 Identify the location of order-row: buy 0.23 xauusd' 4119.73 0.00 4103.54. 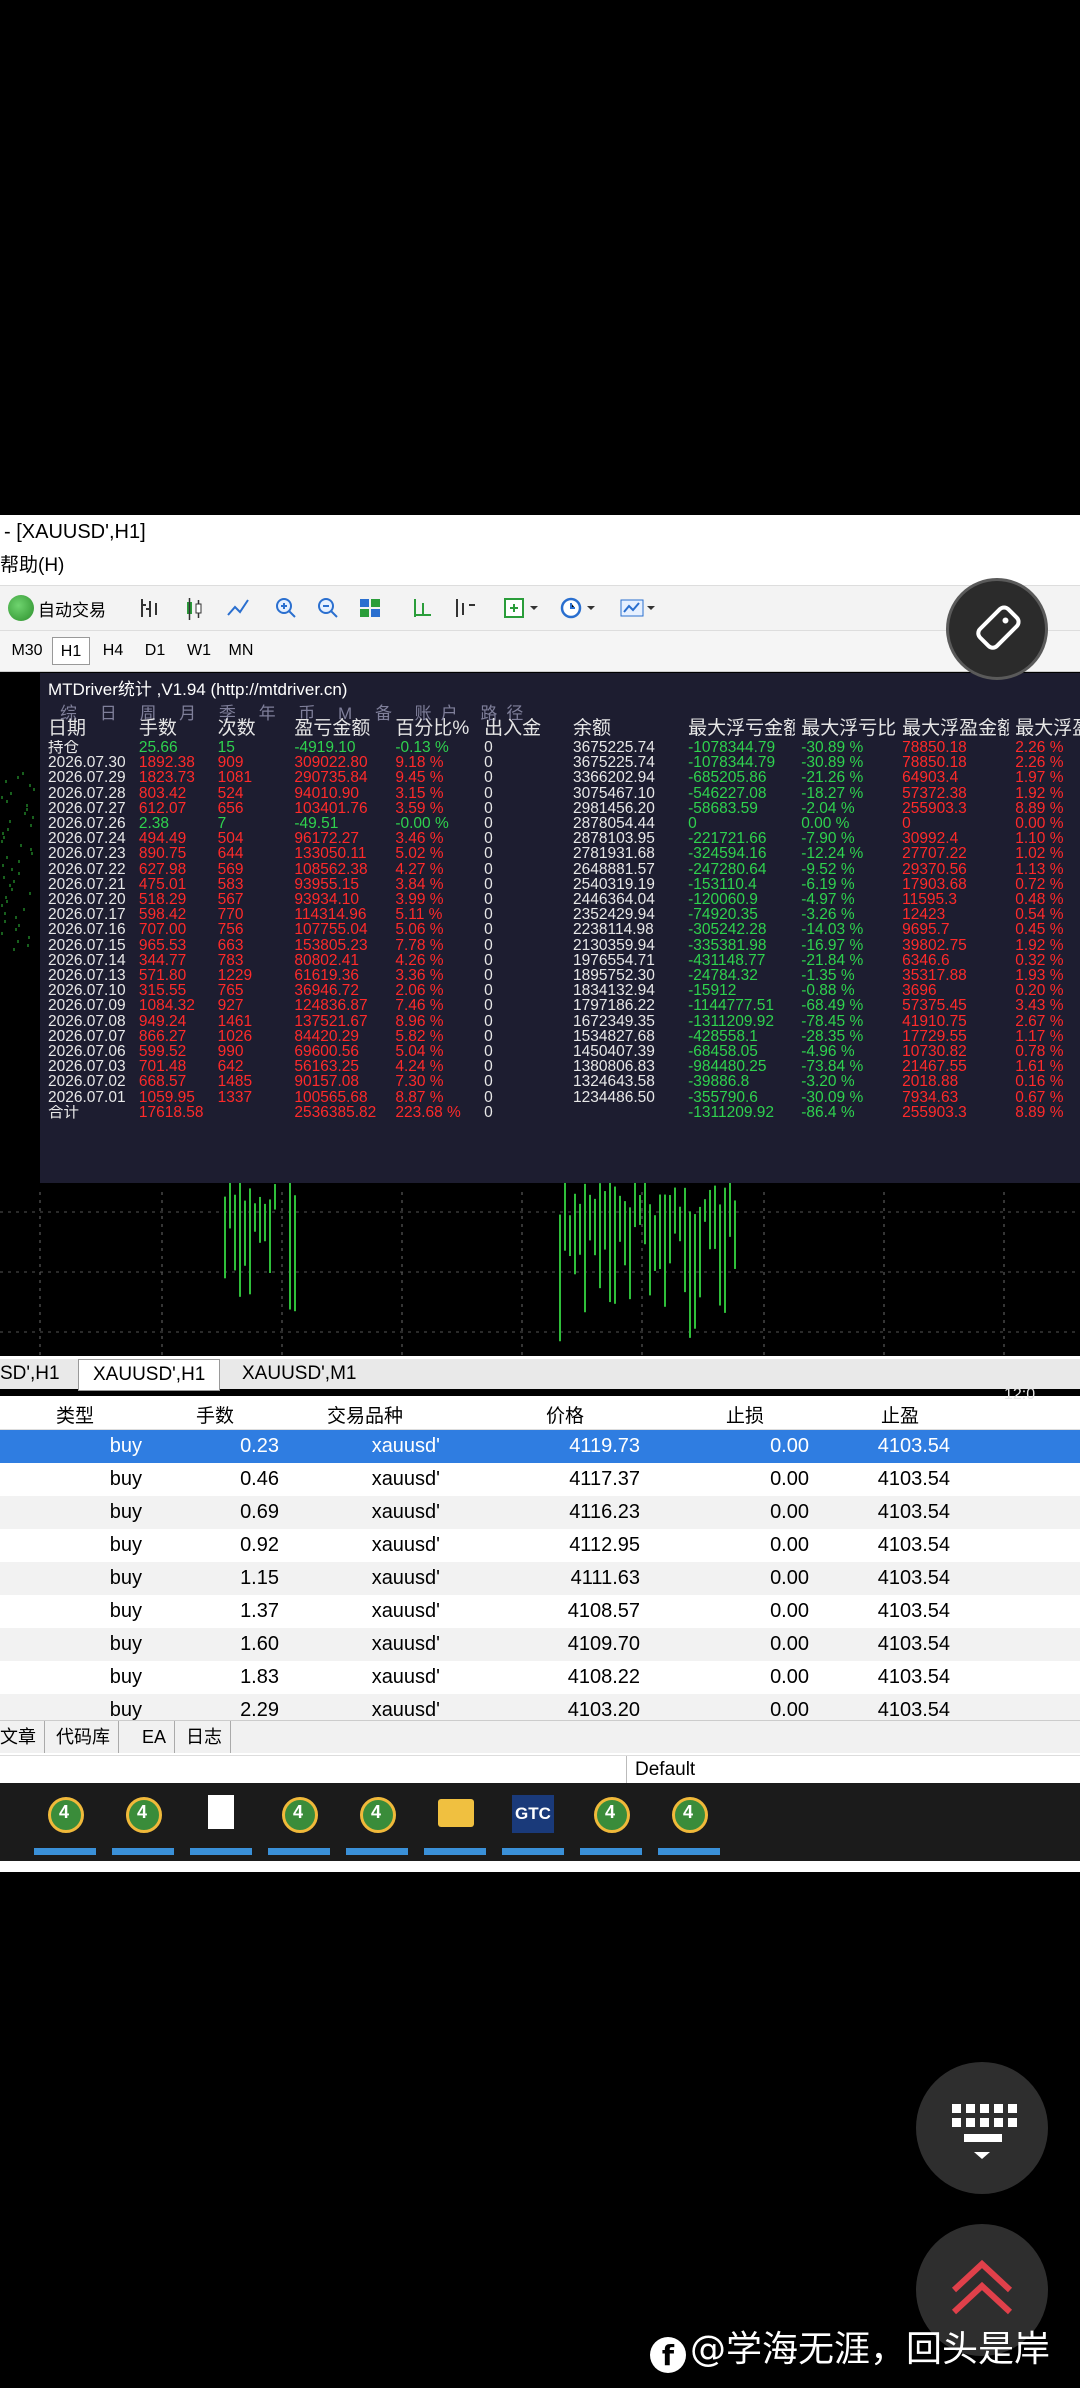
(540, 1446).